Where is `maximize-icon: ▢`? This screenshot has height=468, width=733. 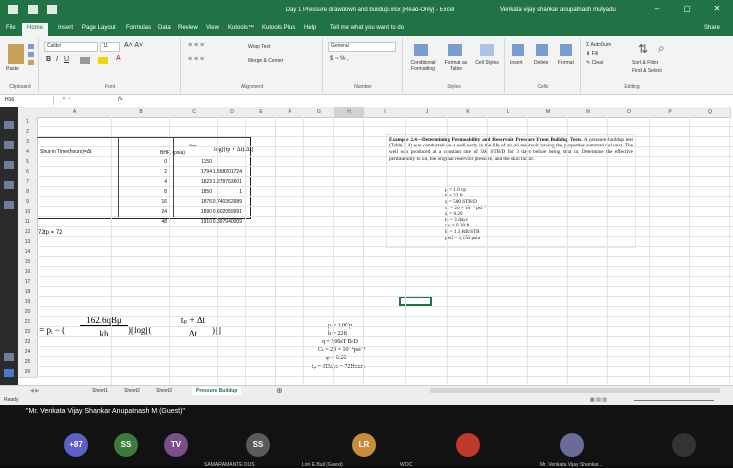 maximize-icon: ▢ is located at coordinates (687, 10).